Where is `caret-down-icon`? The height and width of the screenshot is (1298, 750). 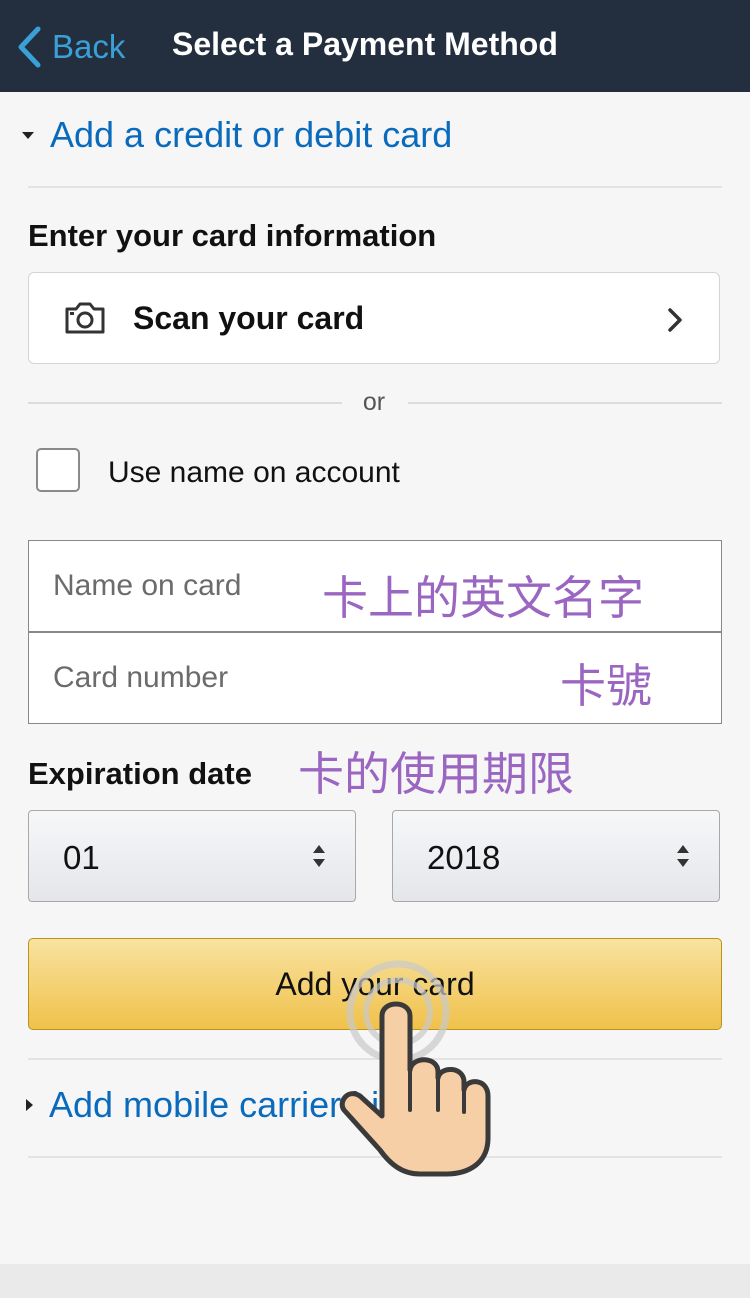 caret-down-icon is located at coordinates (28, 135).